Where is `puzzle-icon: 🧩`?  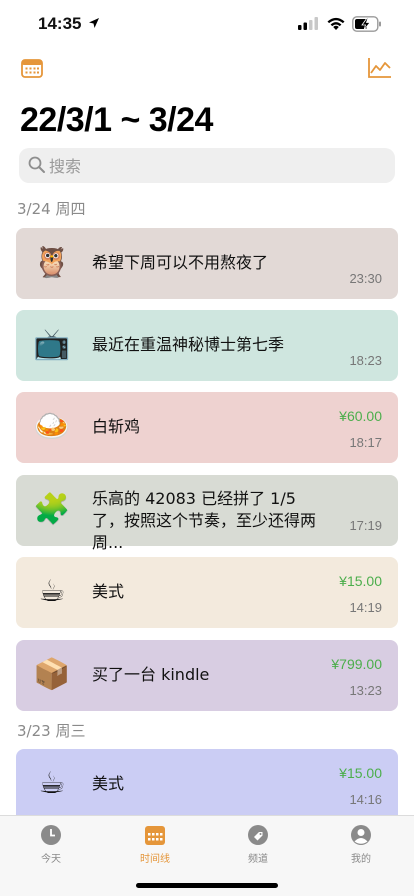
puzzle-icon: 🧩 is located at coordinates (52, 509).